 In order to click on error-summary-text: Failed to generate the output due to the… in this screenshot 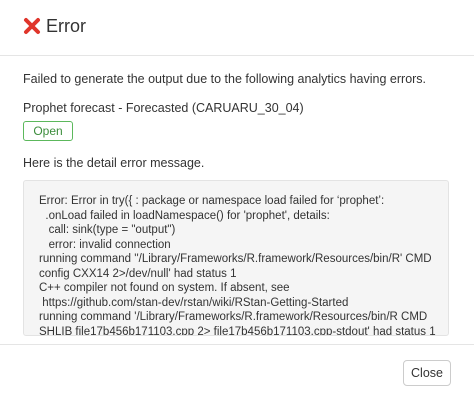, I will do `click(225, 79)`.